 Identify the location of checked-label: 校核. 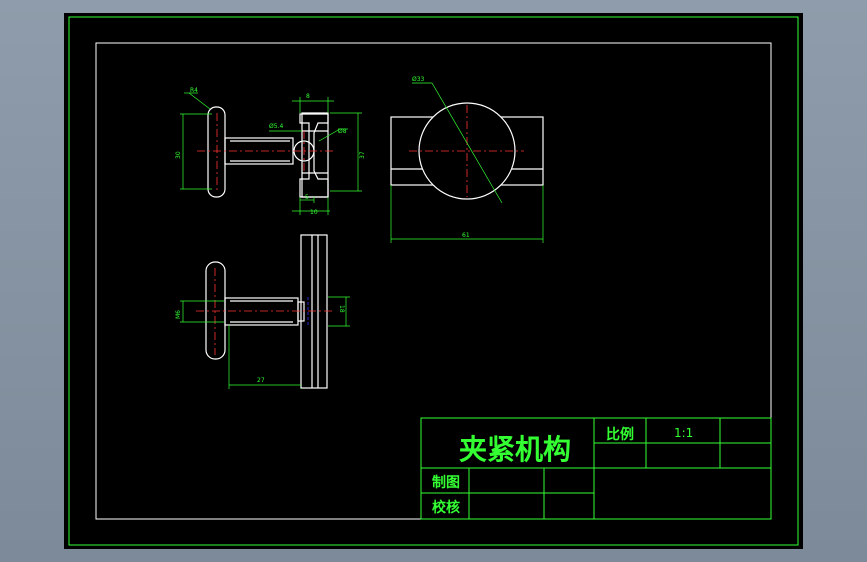
(446, 507).